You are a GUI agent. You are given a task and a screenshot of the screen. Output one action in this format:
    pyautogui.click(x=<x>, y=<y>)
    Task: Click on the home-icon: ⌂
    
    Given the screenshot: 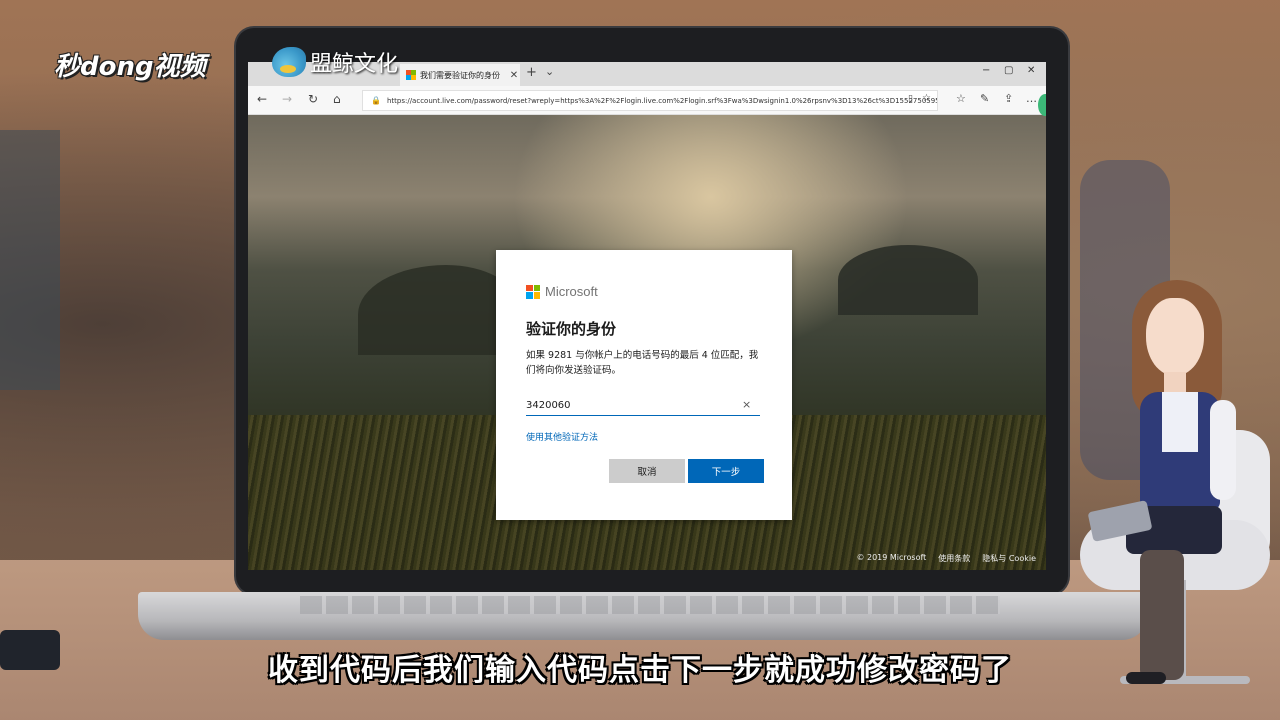 What is the action you would take?
    pyautogui.click(x=337, y=99)
    